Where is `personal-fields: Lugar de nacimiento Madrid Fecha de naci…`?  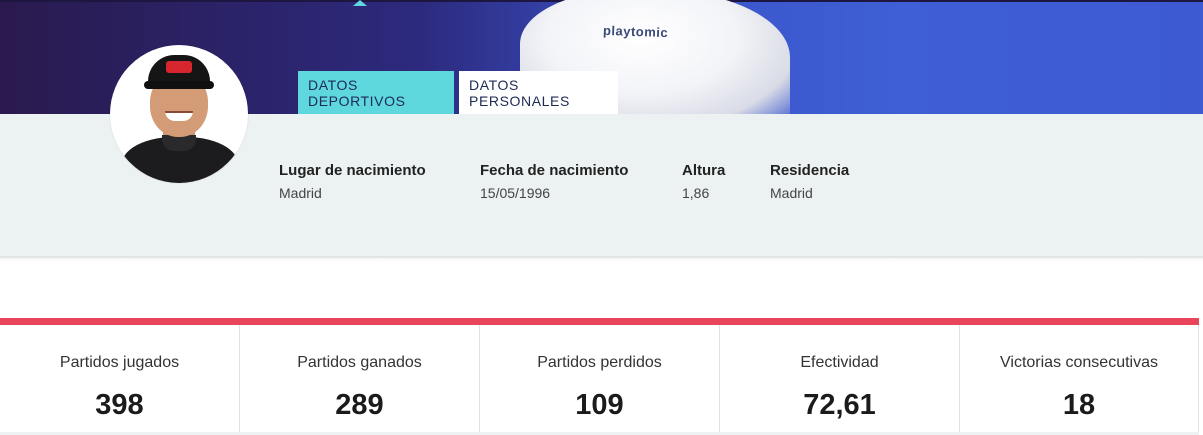 personal-fields: Lugar de nacimiento Madrid Fecha de naci… is located at coordinates (584, 181).